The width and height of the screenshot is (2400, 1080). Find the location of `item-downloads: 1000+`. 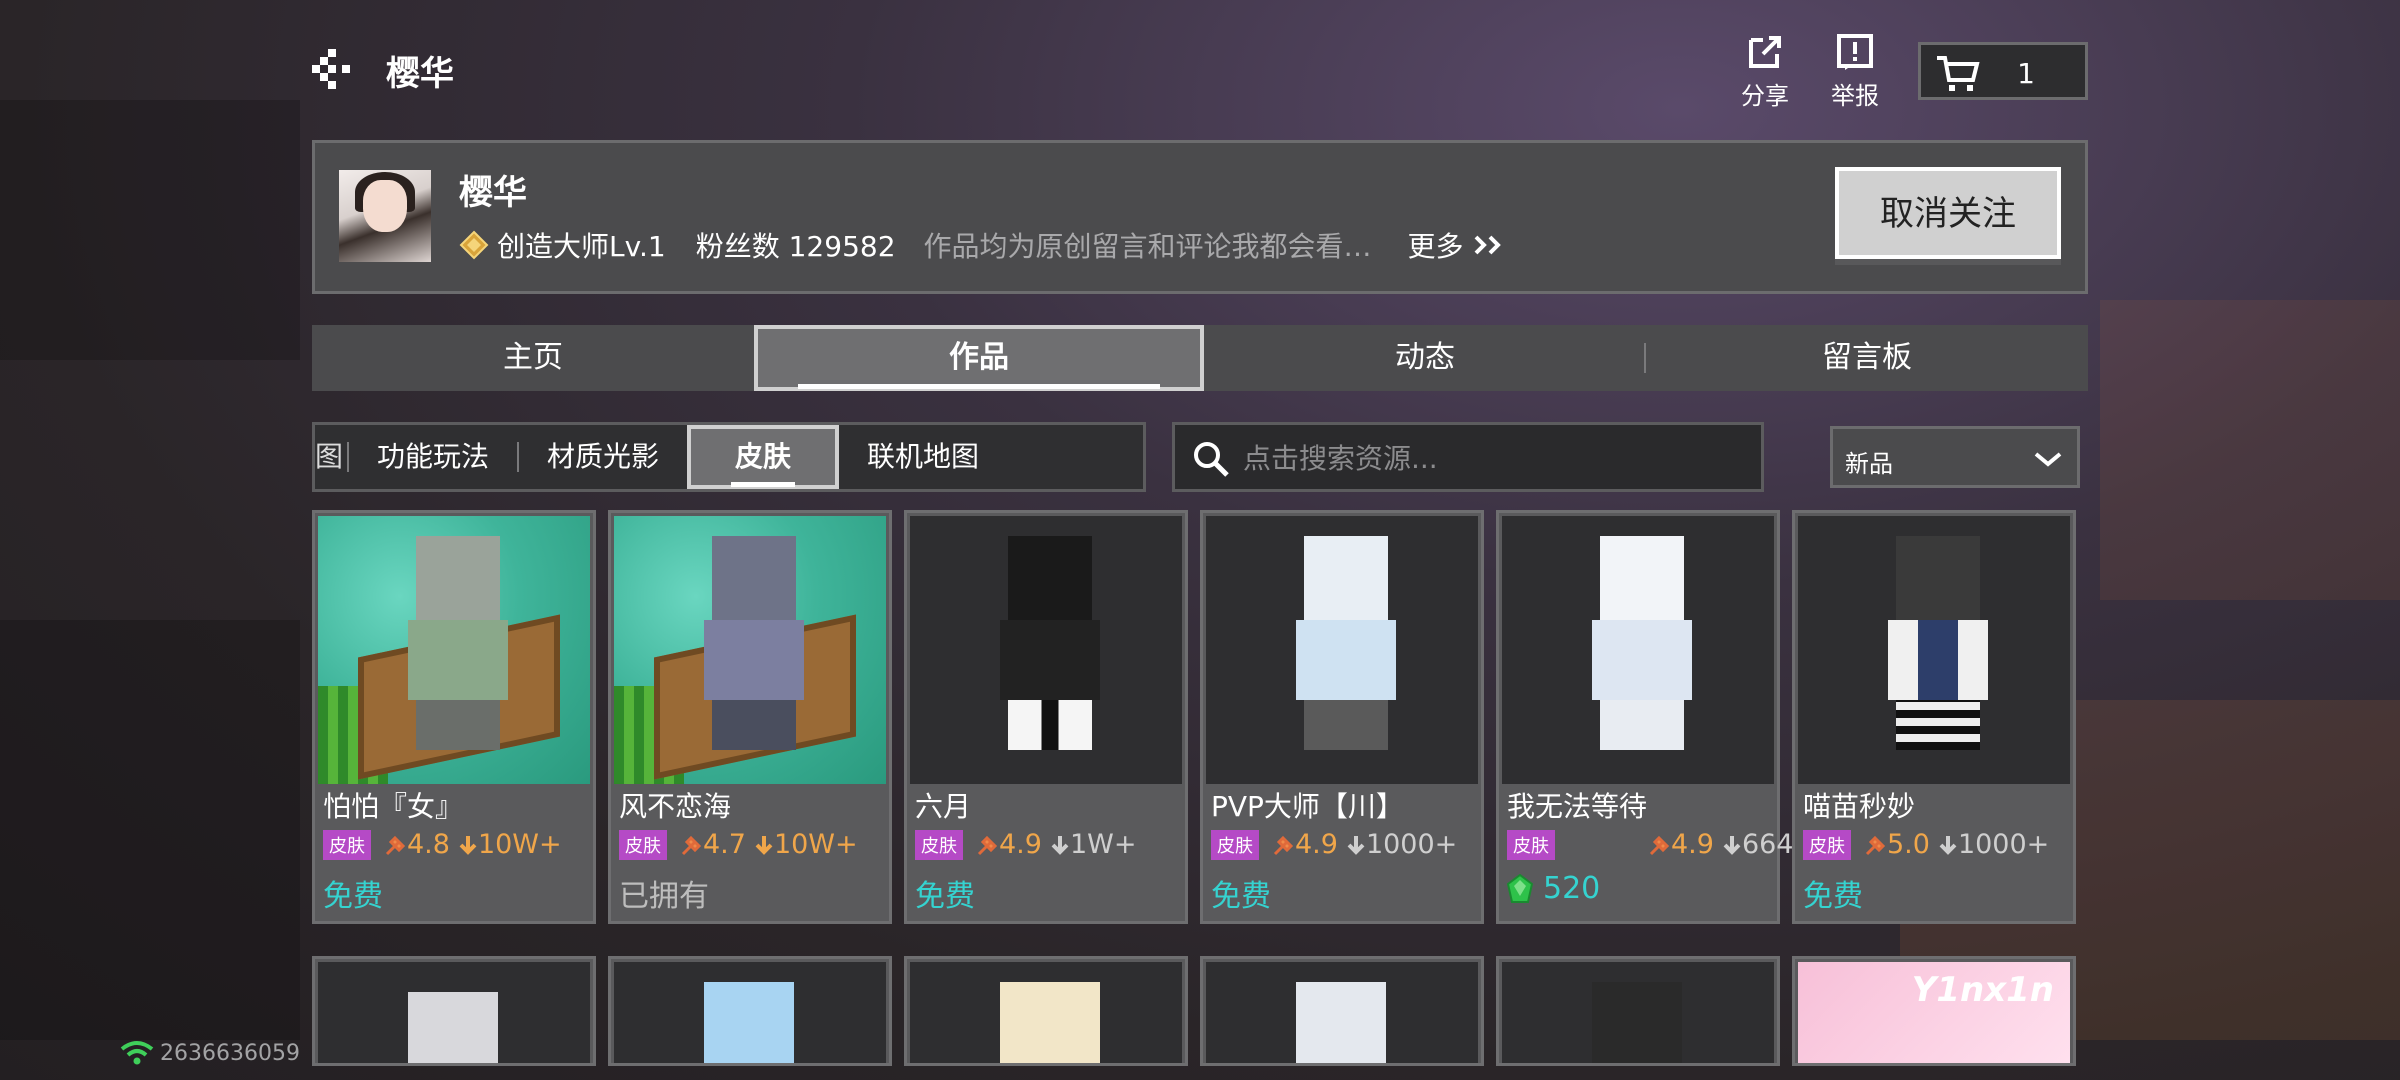

item-downloads: 1000+ is located at coordinates (1993, 844).